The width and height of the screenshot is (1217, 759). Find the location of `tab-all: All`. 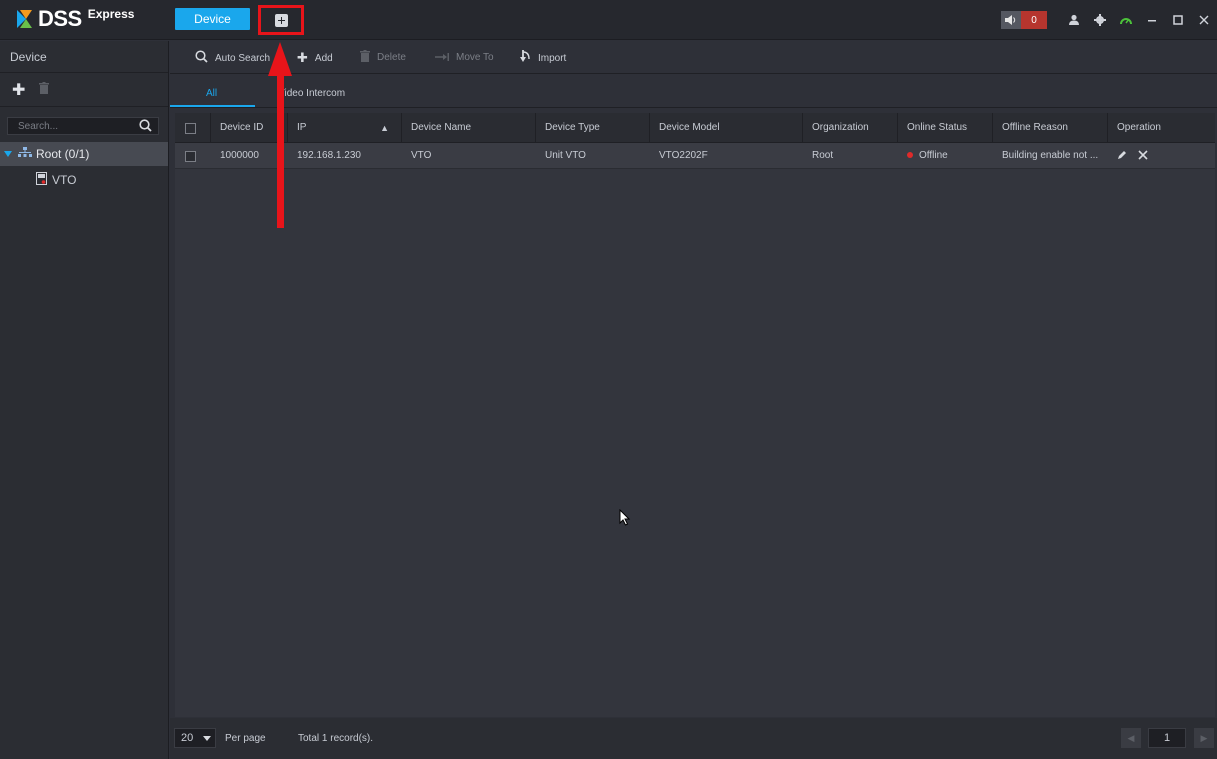

tab-all: All is located at coordinates (211, 93).